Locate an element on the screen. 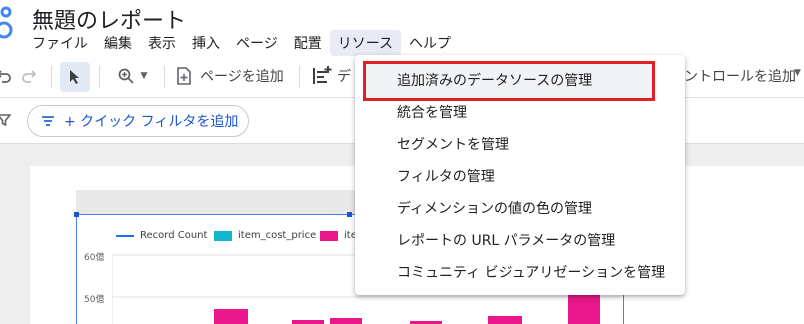 The image size is (804, 324). menu-file: ファイル is located at coordinates (60, 43).